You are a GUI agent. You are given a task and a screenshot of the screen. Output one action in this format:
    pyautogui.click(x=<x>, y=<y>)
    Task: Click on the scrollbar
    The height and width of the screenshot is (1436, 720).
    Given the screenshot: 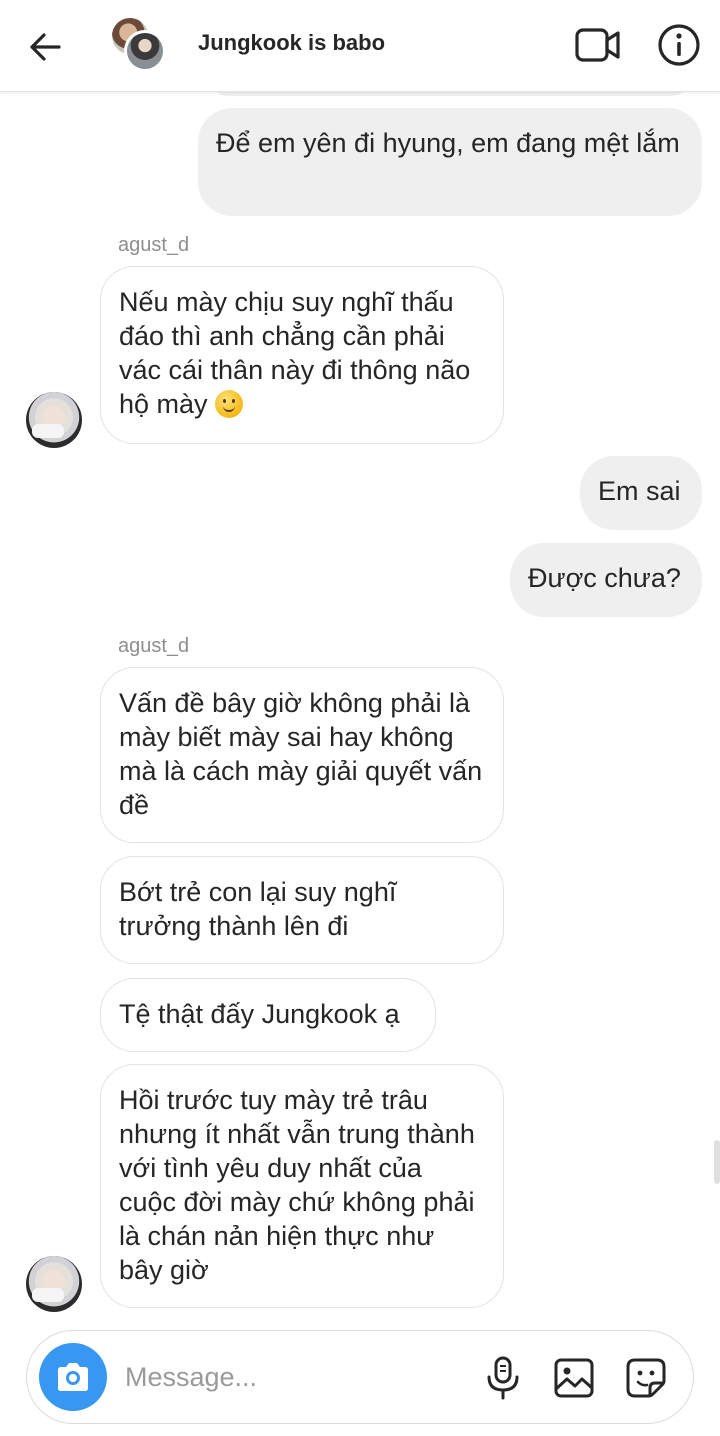 What is the action you would take?
    pyautogui.click(x=717, y=1162)
    